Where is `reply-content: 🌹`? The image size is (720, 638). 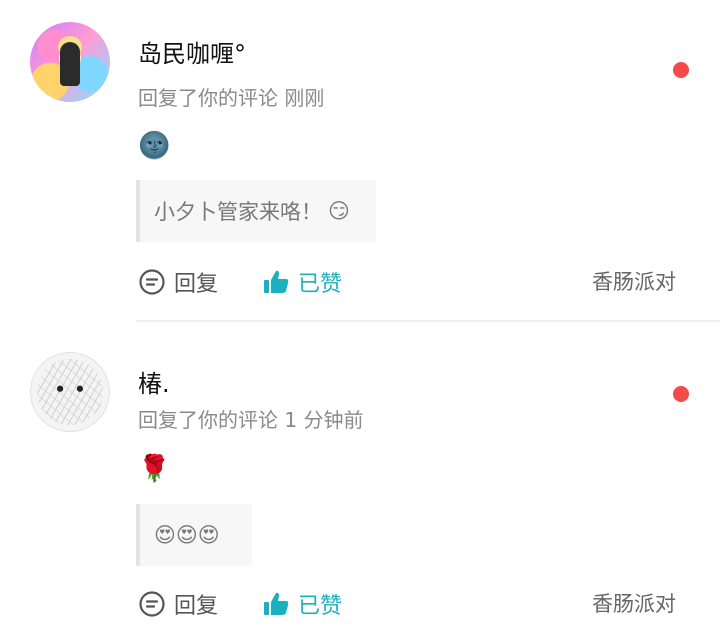 reply-content: 🌹 is located at coordinates (154, 469).